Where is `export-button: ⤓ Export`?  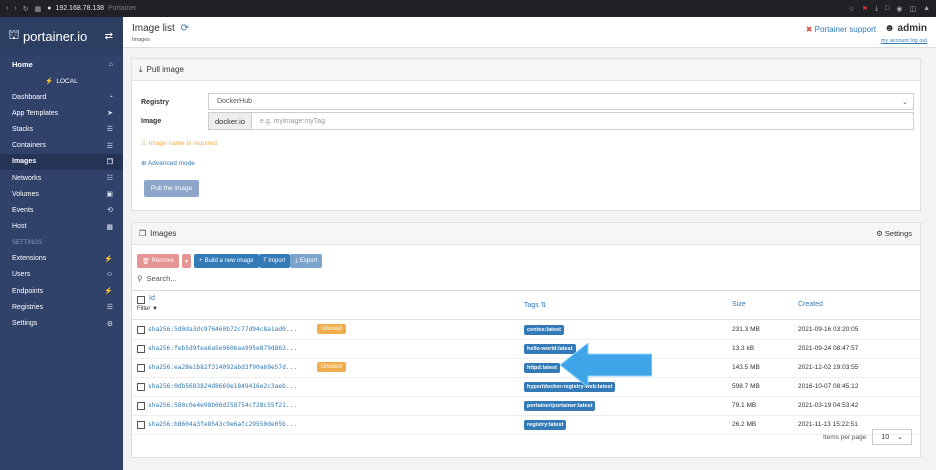 export-button: ⤓ Export is located at coordinates (306, 261).